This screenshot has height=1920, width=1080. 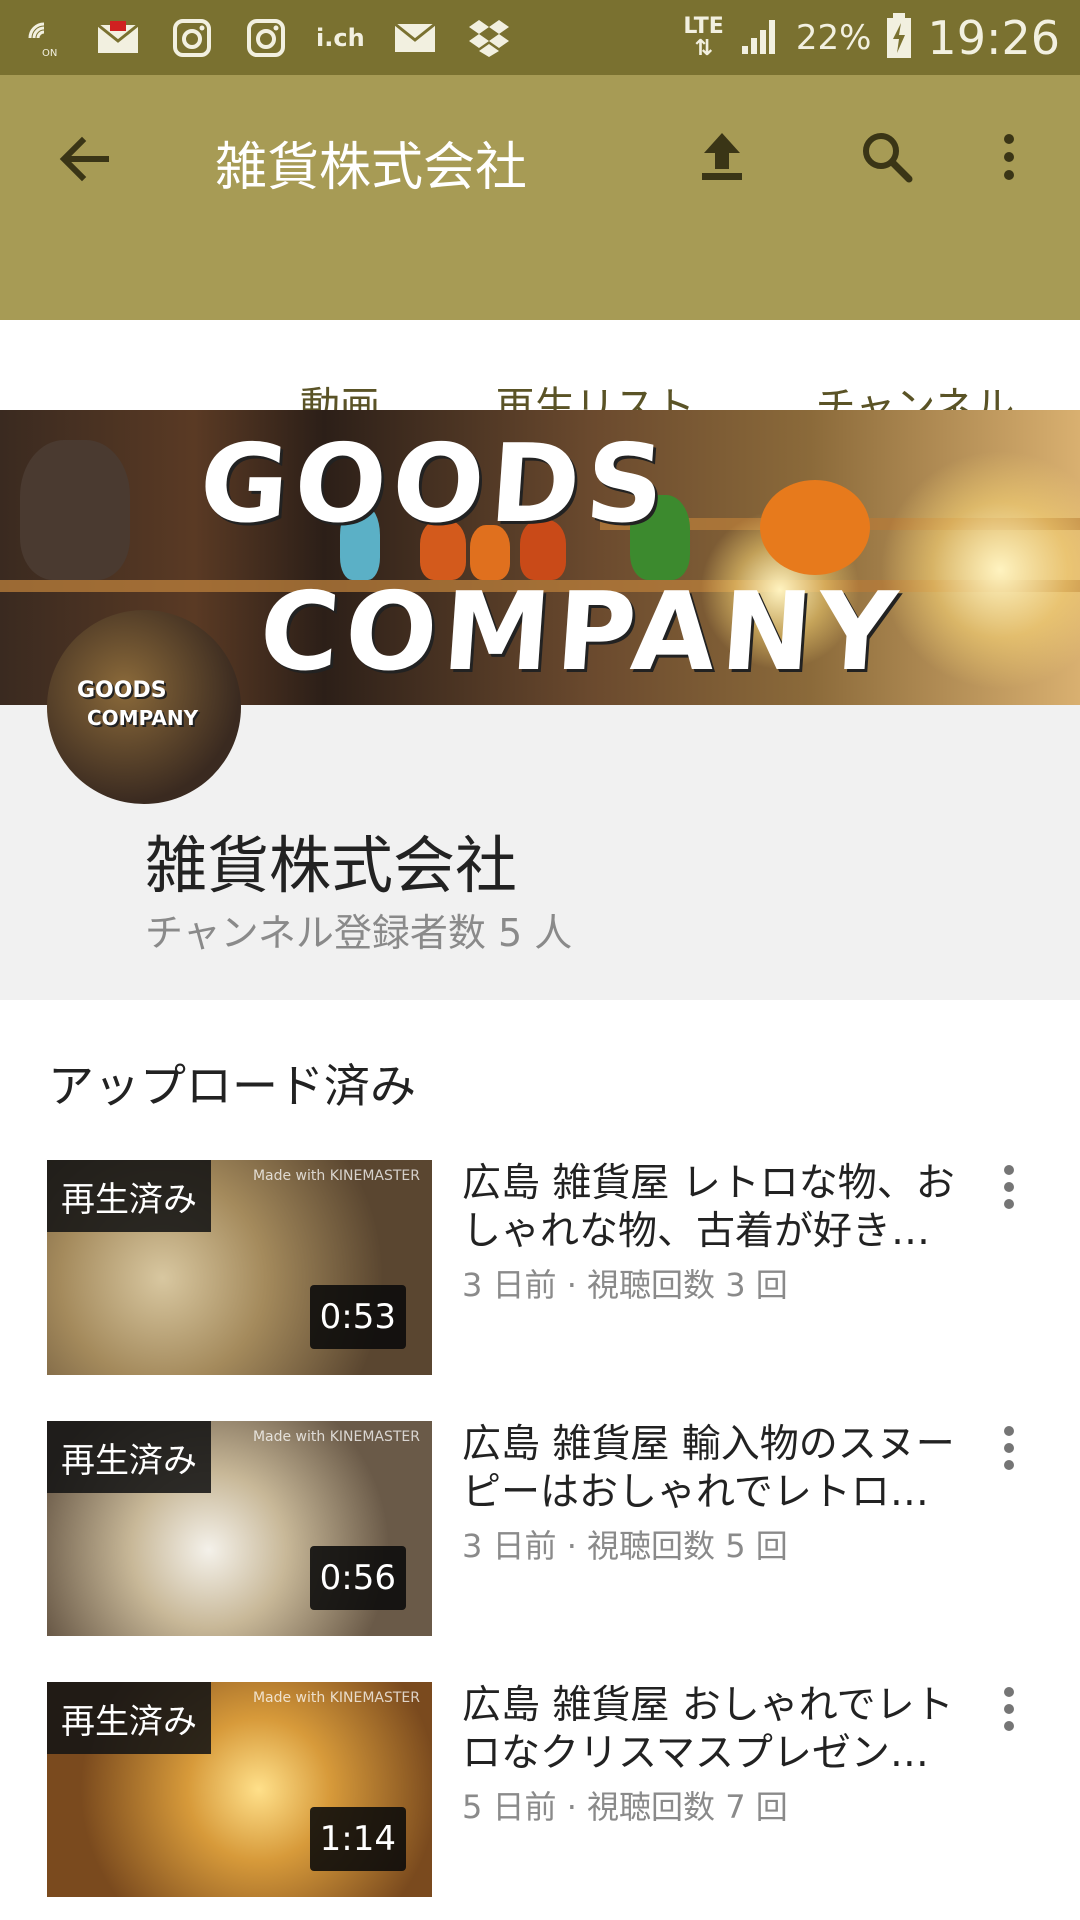 What do you see at coordinates (415, 38) in the screenshot?
I see `mail-icon` at bounding box center [415, 38].